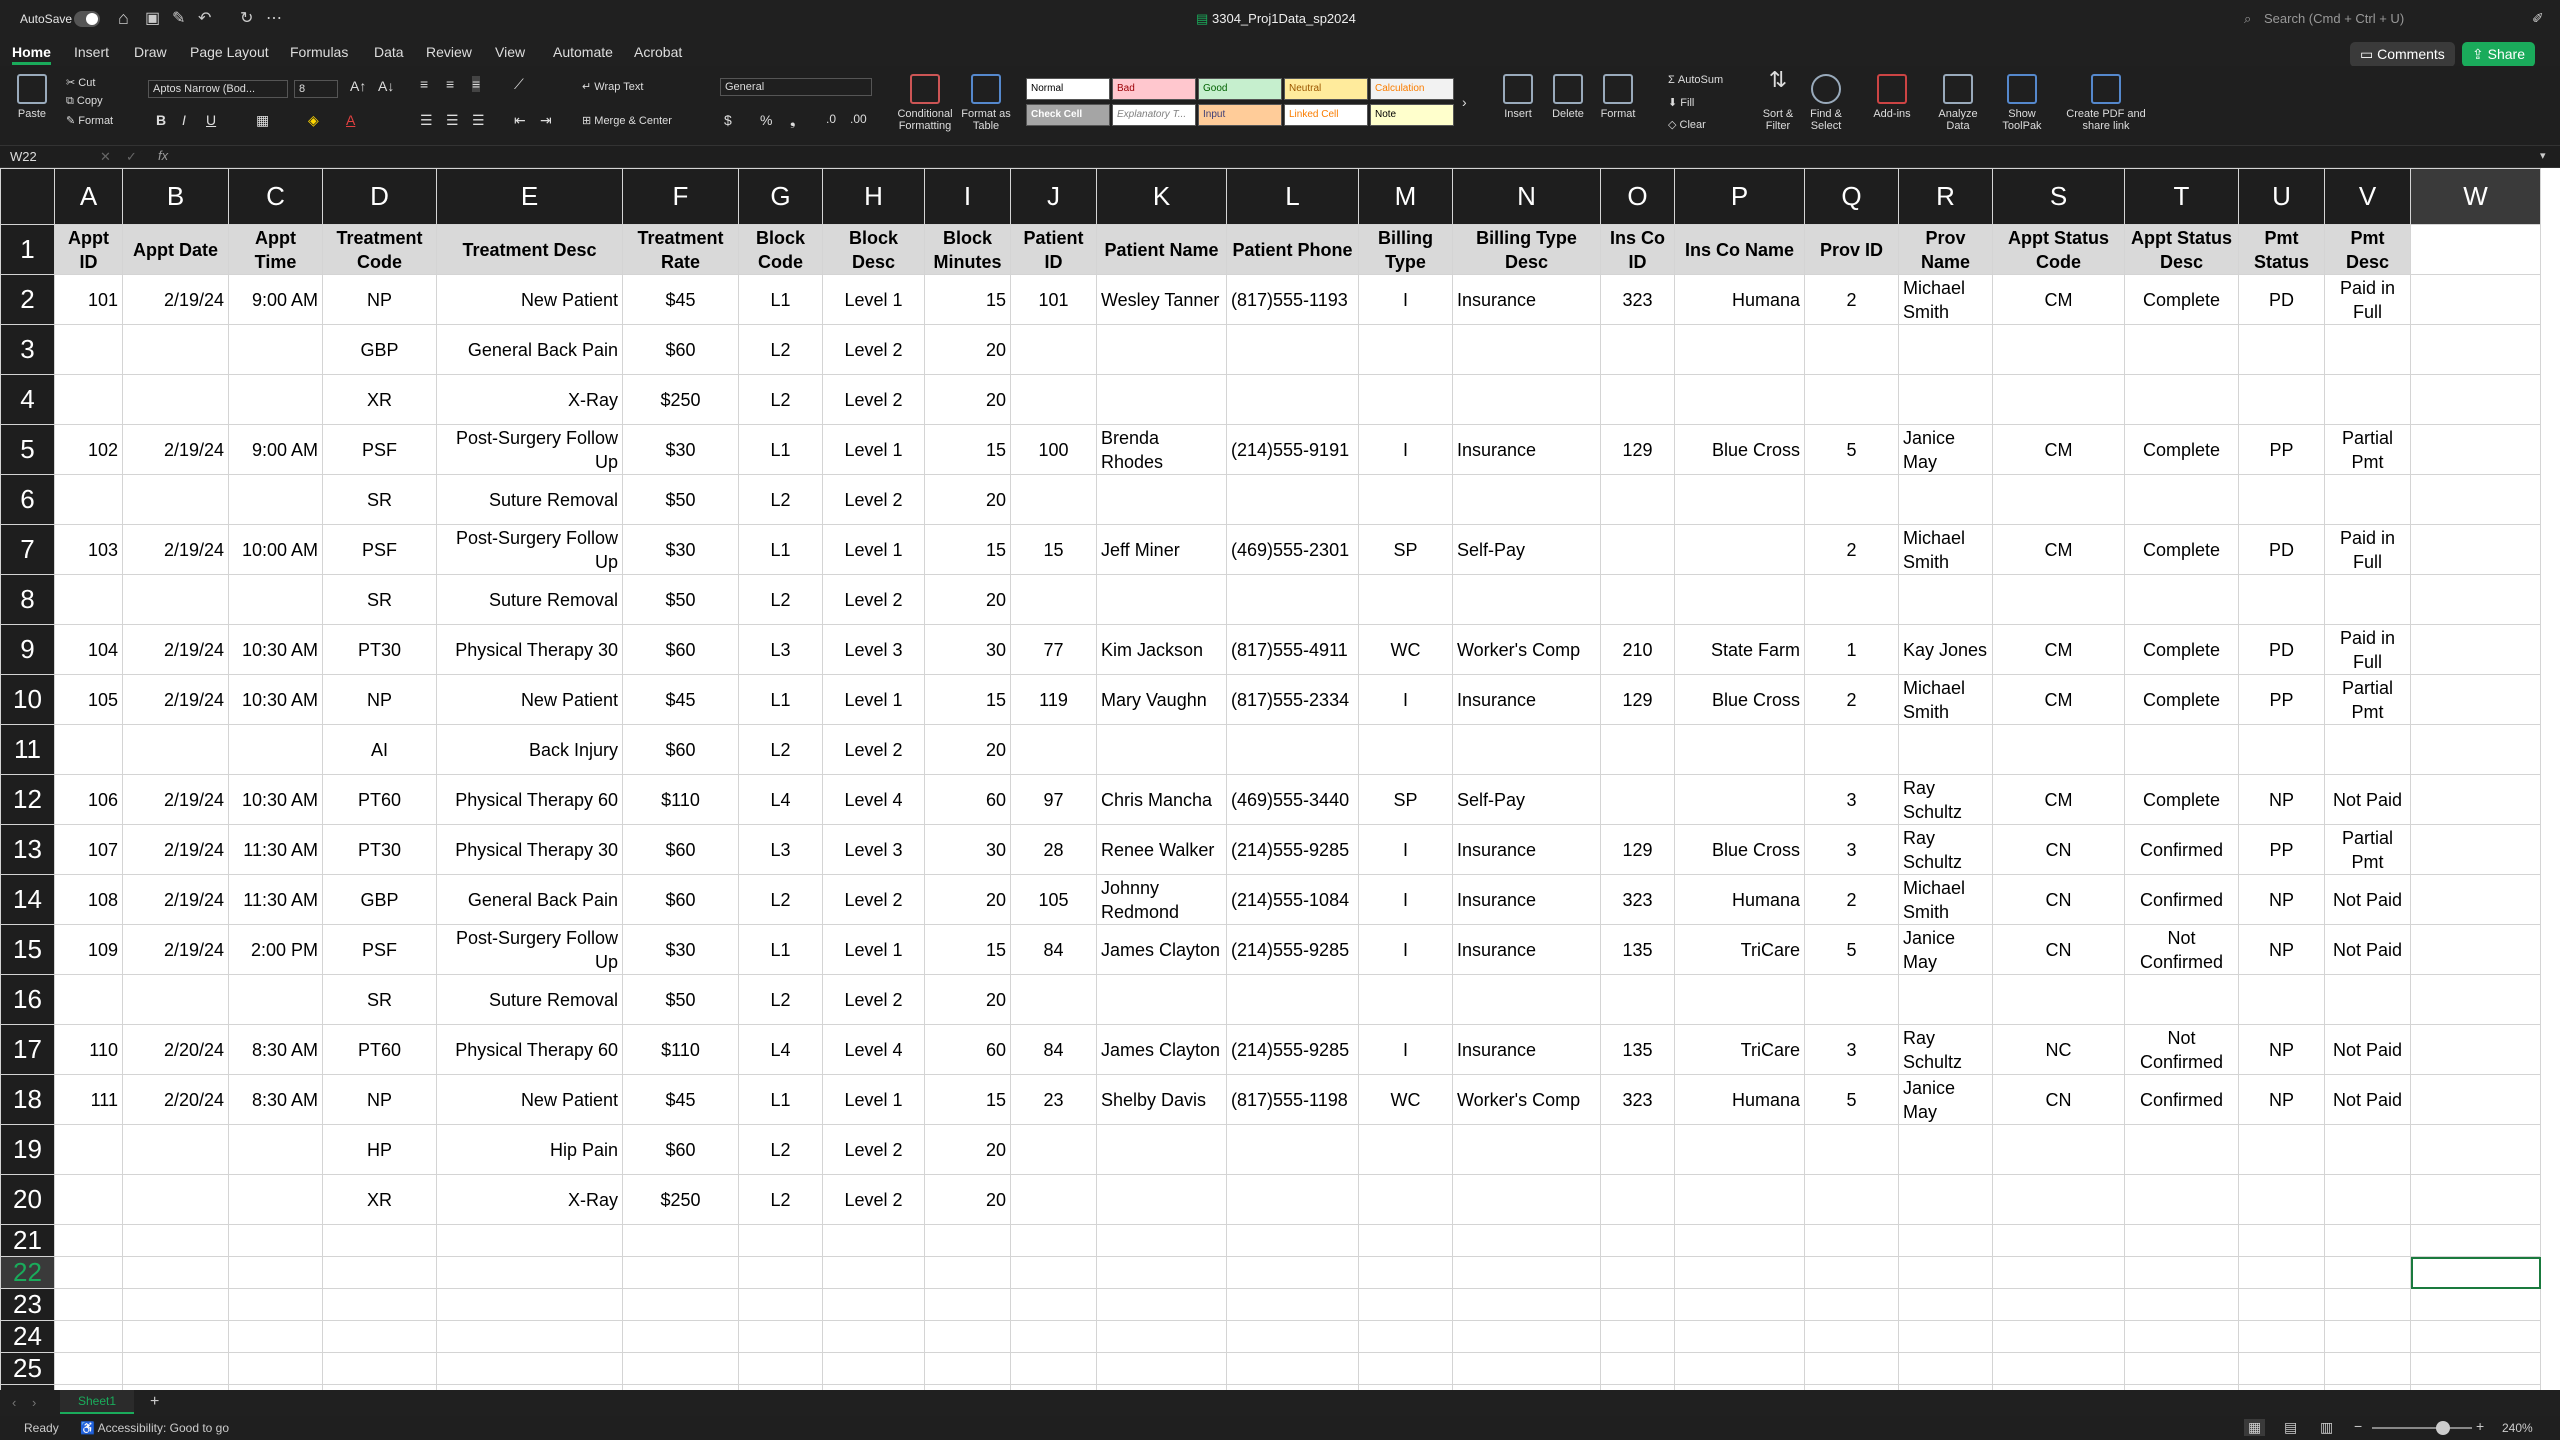  I want to click on cell: PSF, so click(379, 549).